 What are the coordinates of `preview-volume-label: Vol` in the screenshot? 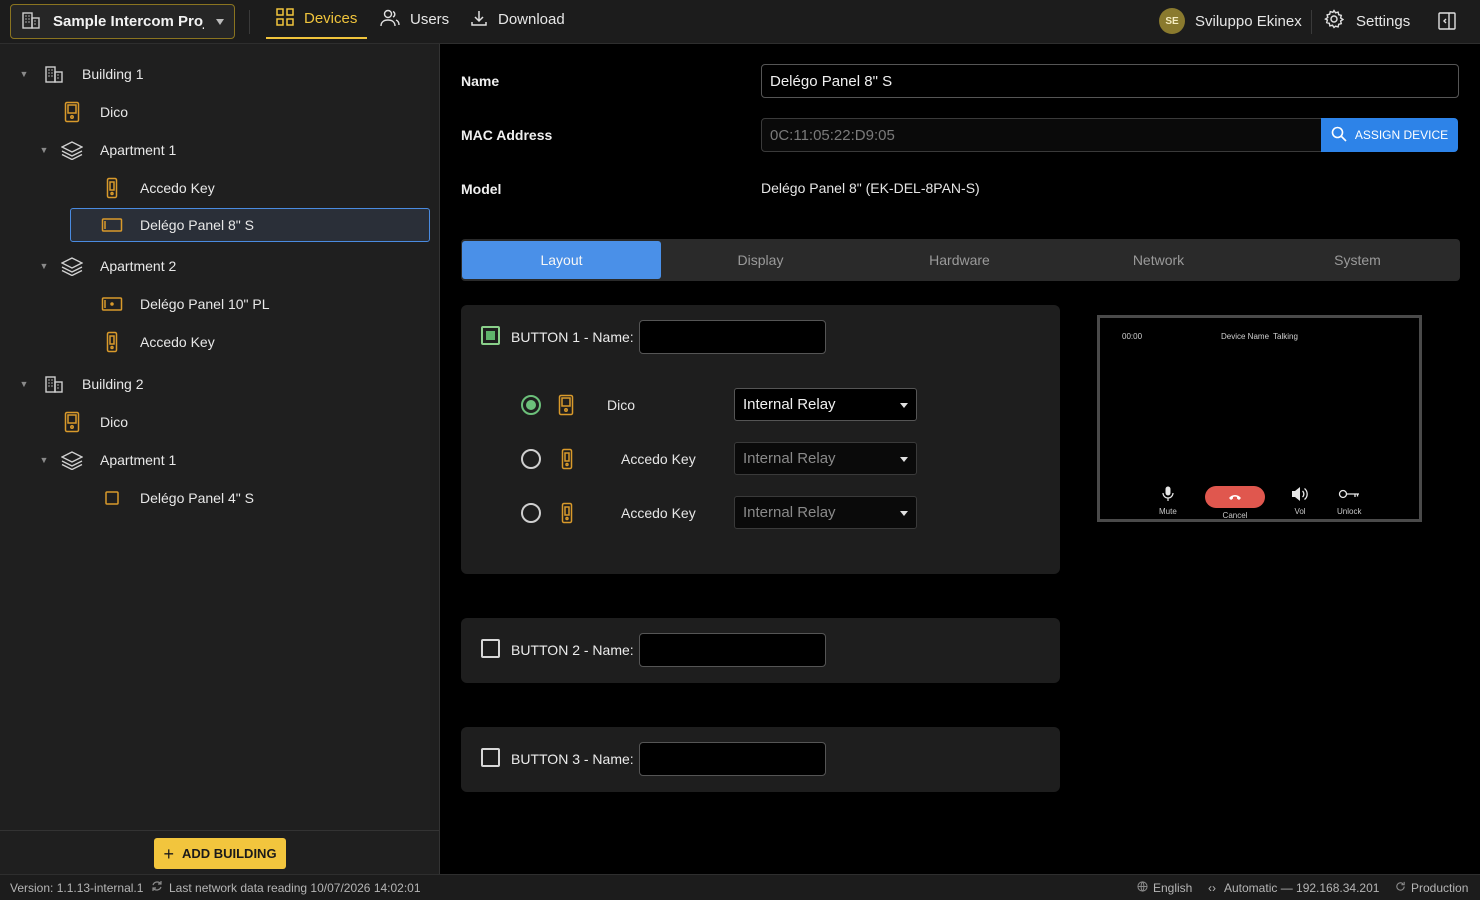 It's located at (1300, 511).